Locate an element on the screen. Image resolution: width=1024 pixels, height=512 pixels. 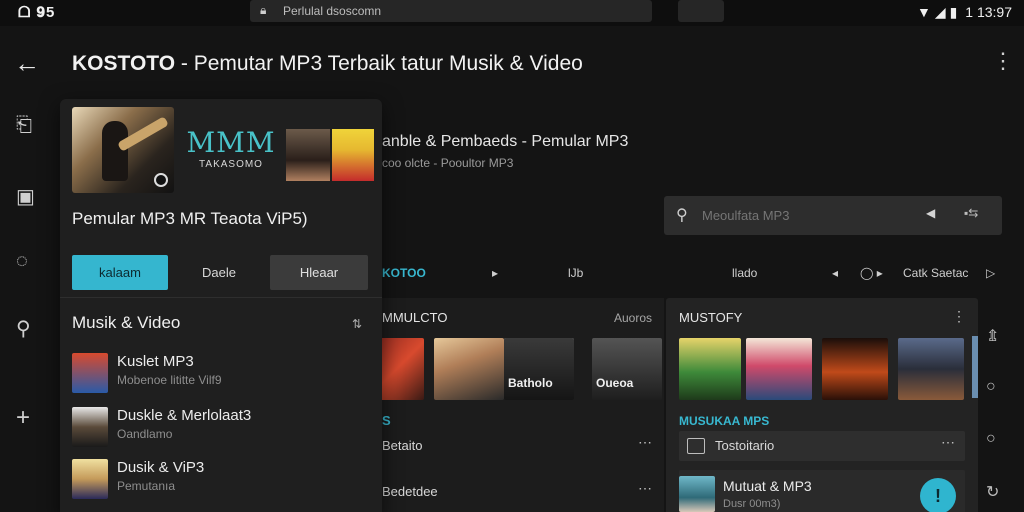
person-add-icon: ⇭ is located at coordinates (992, 336).